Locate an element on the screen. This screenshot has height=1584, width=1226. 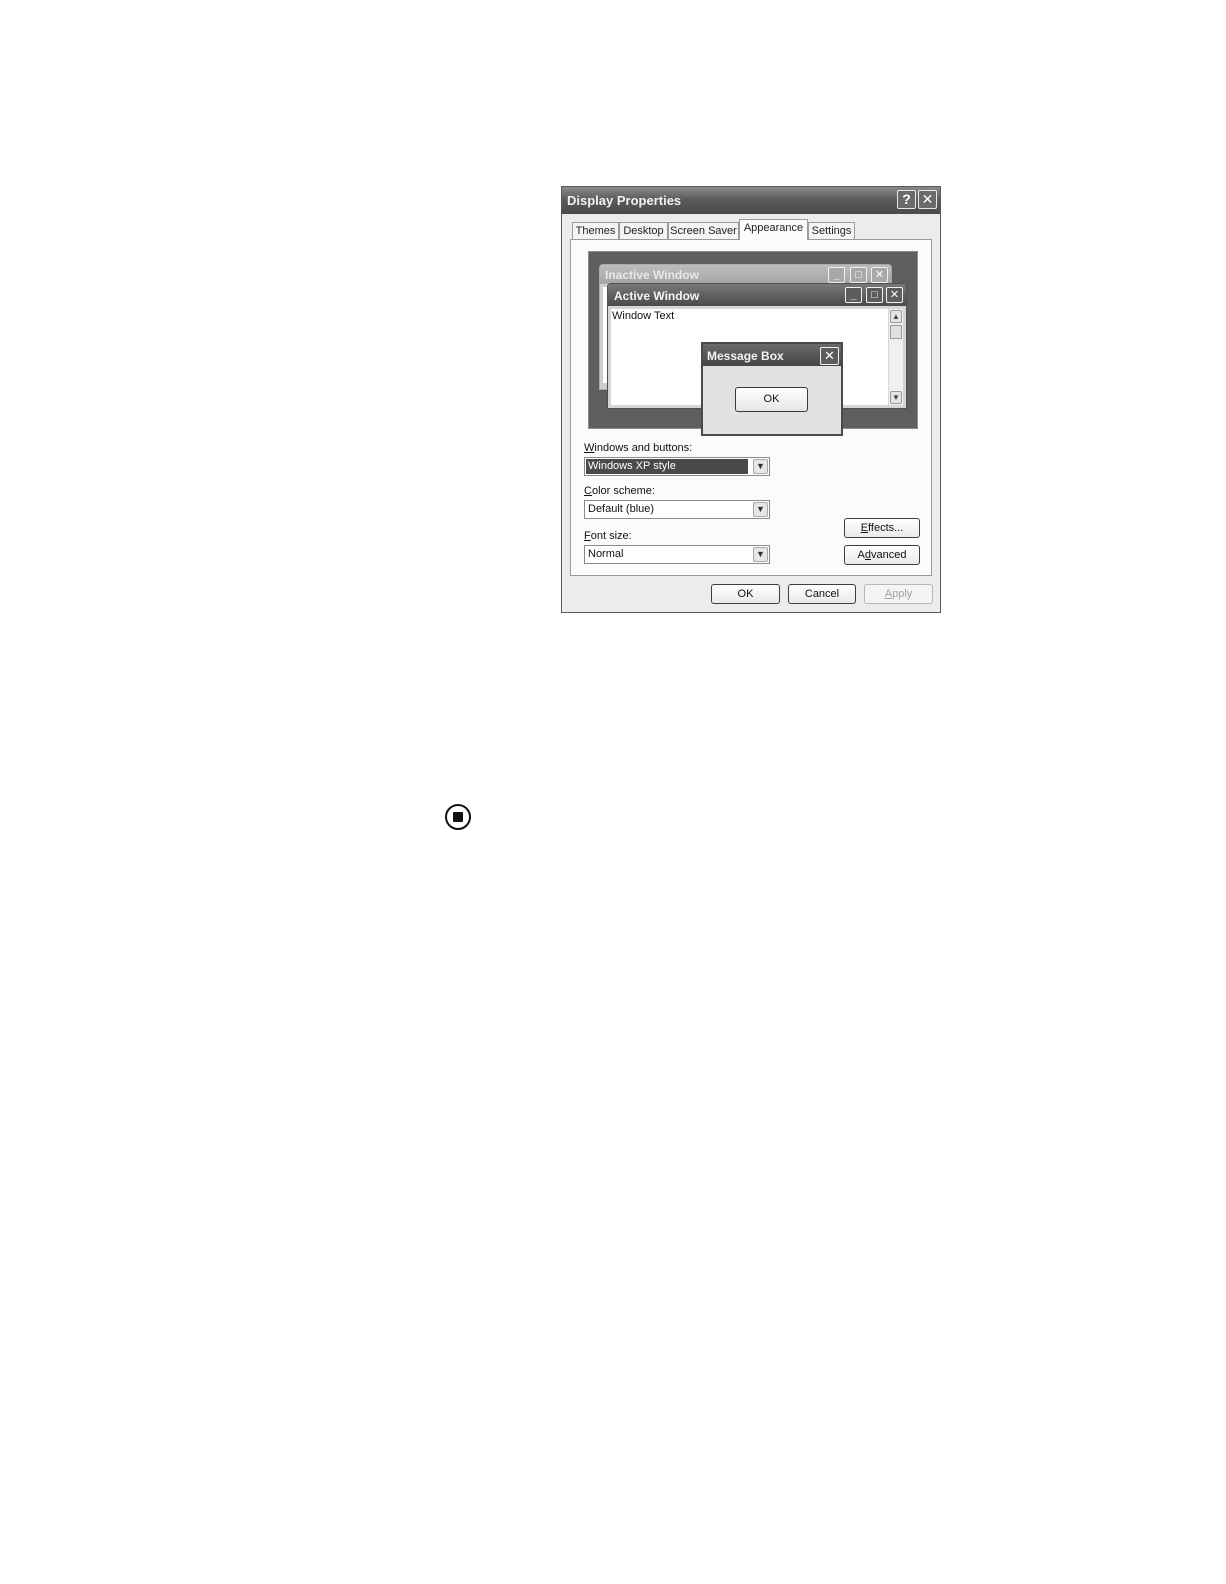
windows-and-buttons-select: Windows XP style ▼ is located at coordinates (677, 466).